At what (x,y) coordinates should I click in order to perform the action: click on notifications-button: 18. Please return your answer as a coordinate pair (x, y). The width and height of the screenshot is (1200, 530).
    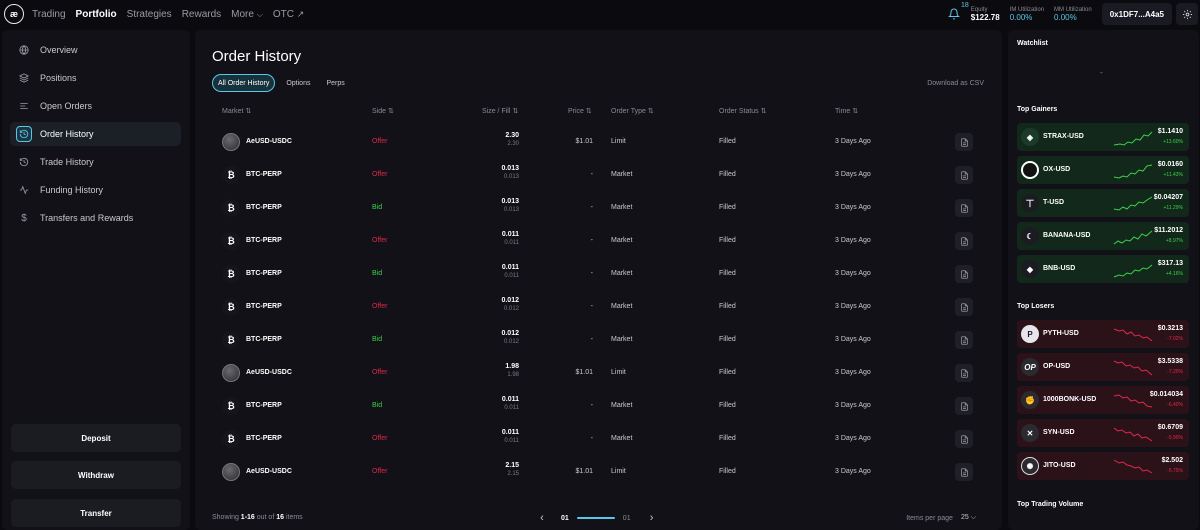
    Looking at the image, I should click on (956, 13).